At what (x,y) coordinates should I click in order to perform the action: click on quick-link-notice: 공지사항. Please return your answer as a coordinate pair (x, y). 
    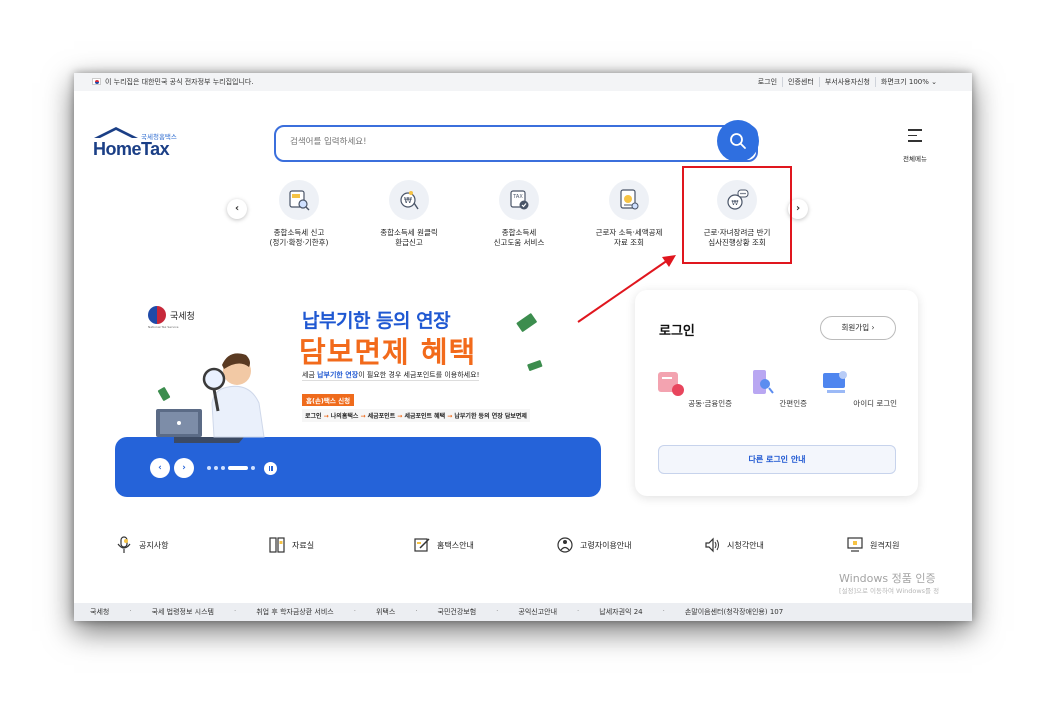
    Looking at the image, I should click on (141, 545).